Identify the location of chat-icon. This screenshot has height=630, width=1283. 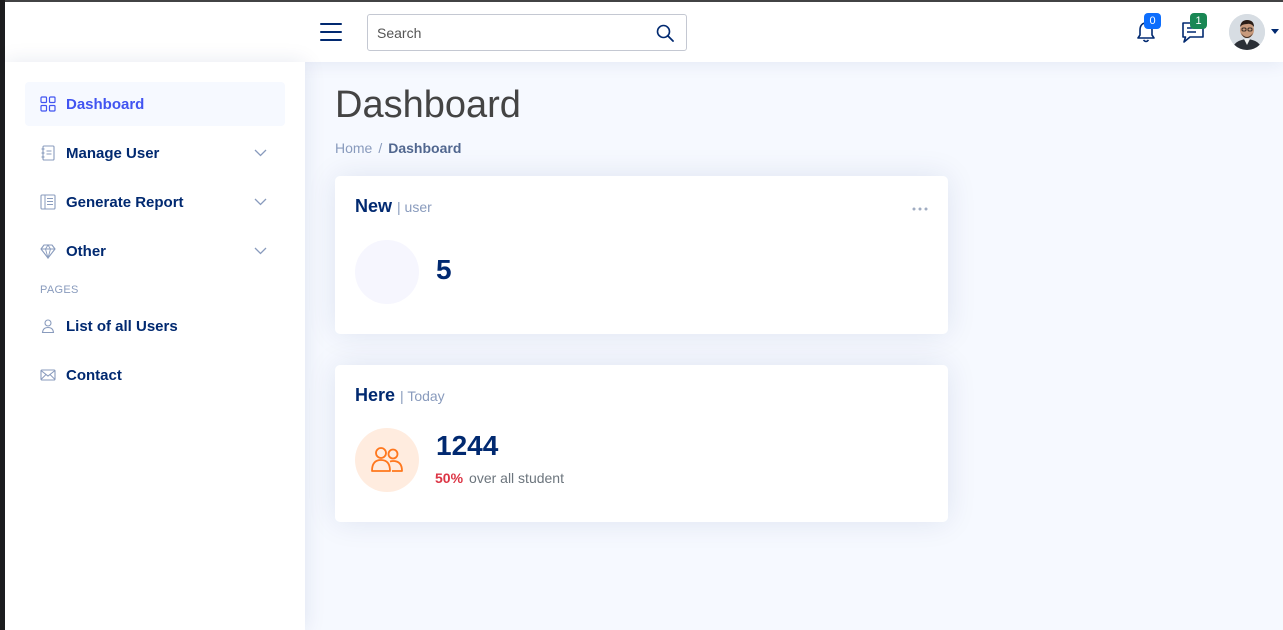
(1193, 35).